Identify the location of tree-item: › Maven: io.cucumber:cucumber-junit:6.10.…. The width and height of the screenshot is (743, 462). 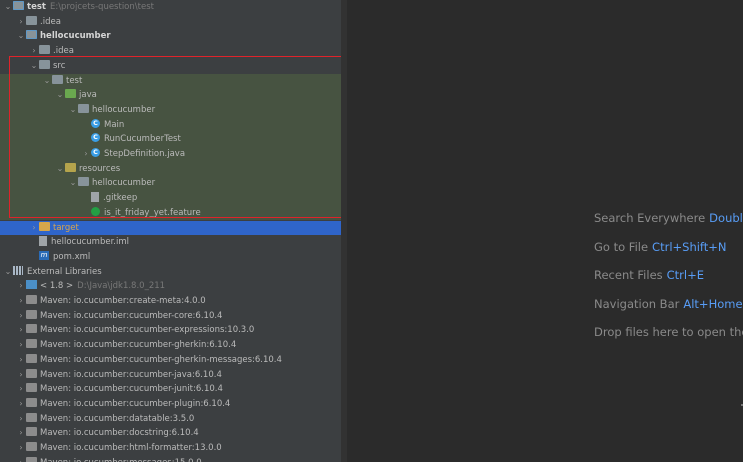
(170, 389).